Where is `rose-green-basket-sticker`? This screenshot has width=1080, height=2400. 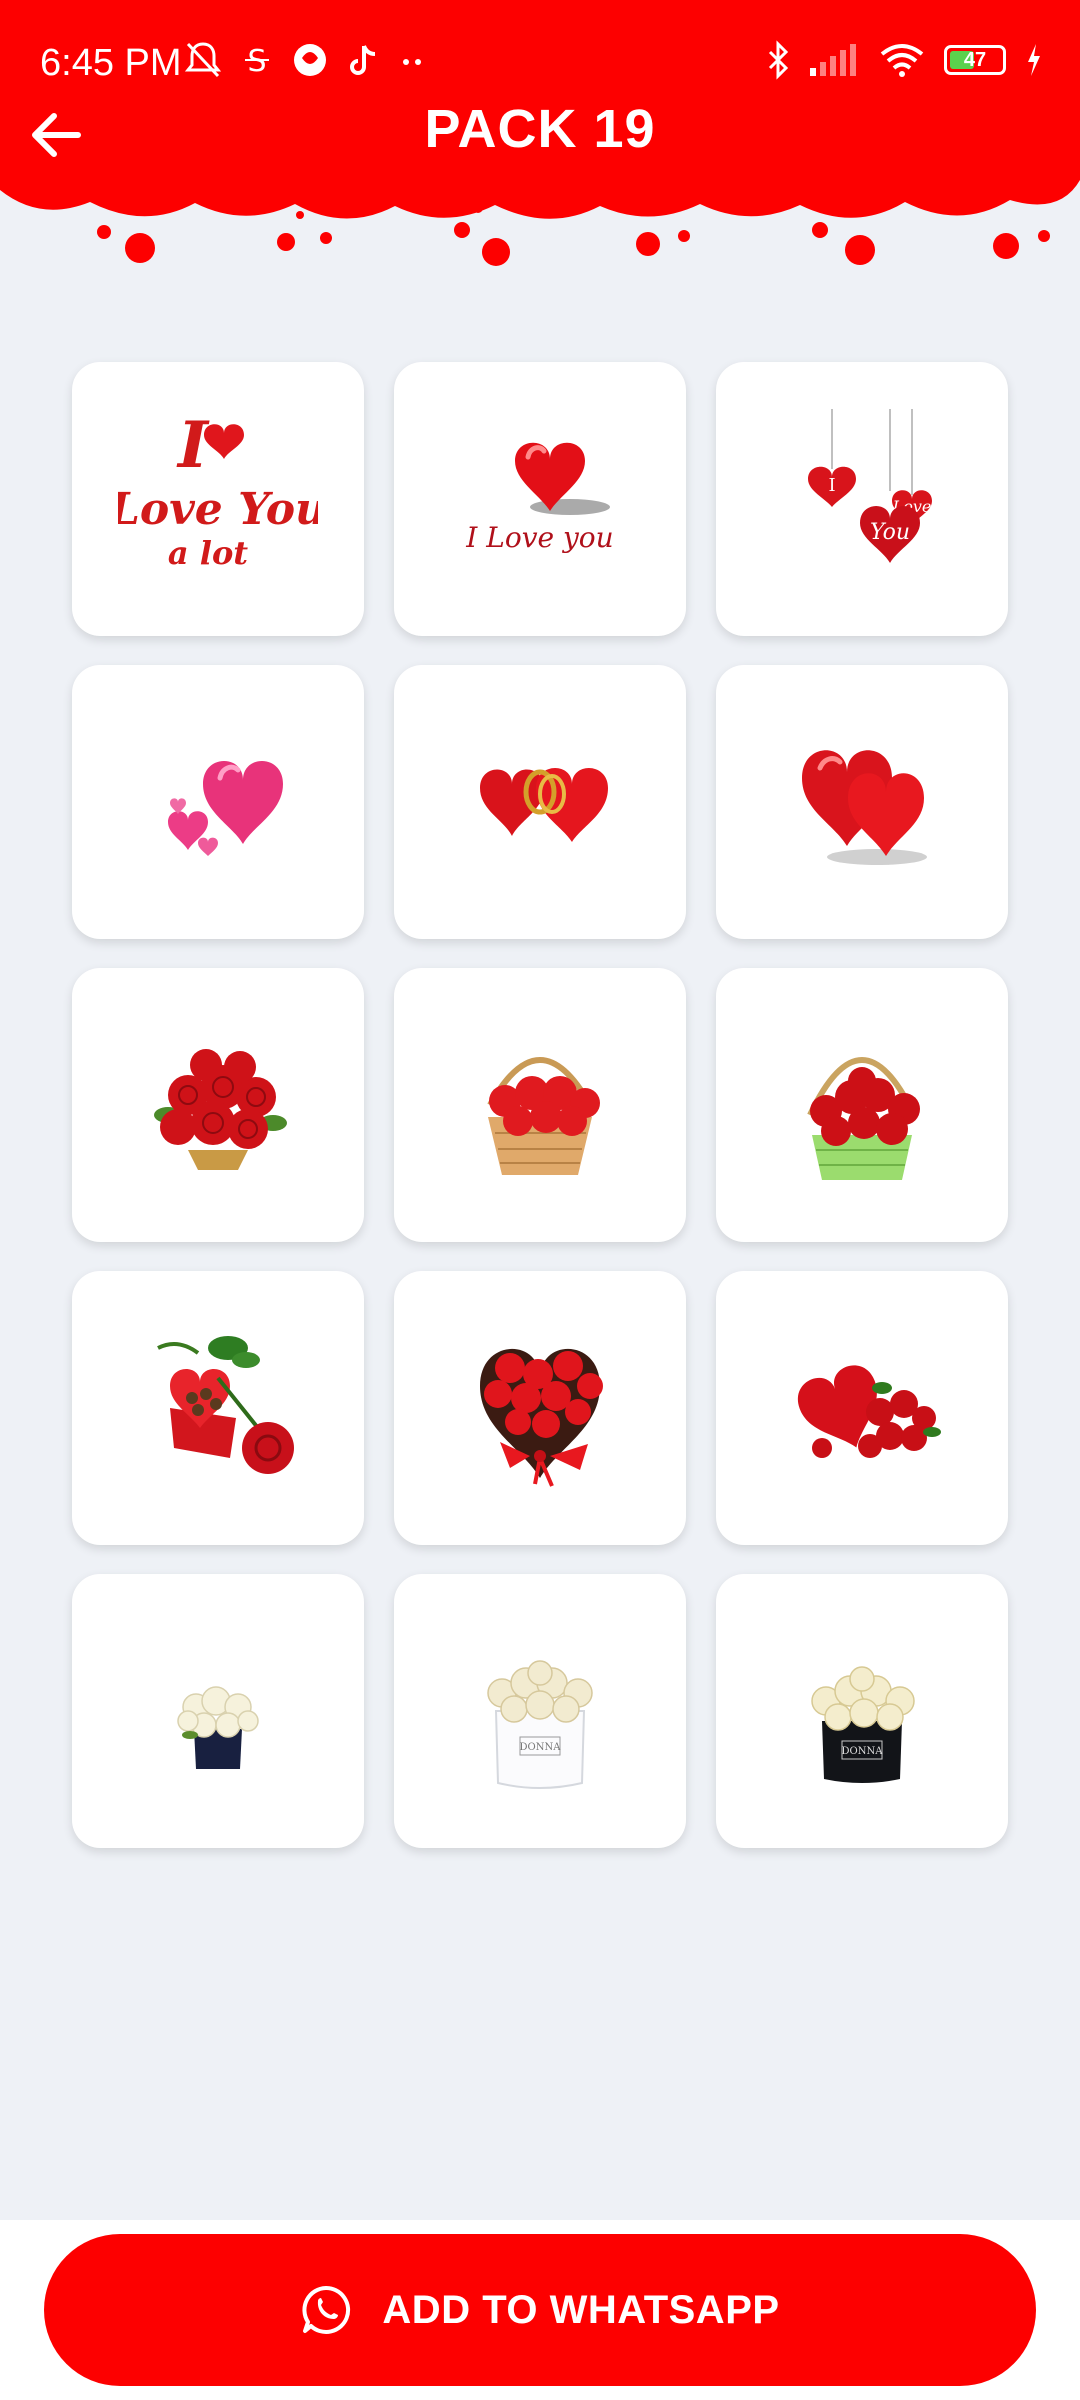 rose-green-basket-sticker is located at coordinates (863, 1118).